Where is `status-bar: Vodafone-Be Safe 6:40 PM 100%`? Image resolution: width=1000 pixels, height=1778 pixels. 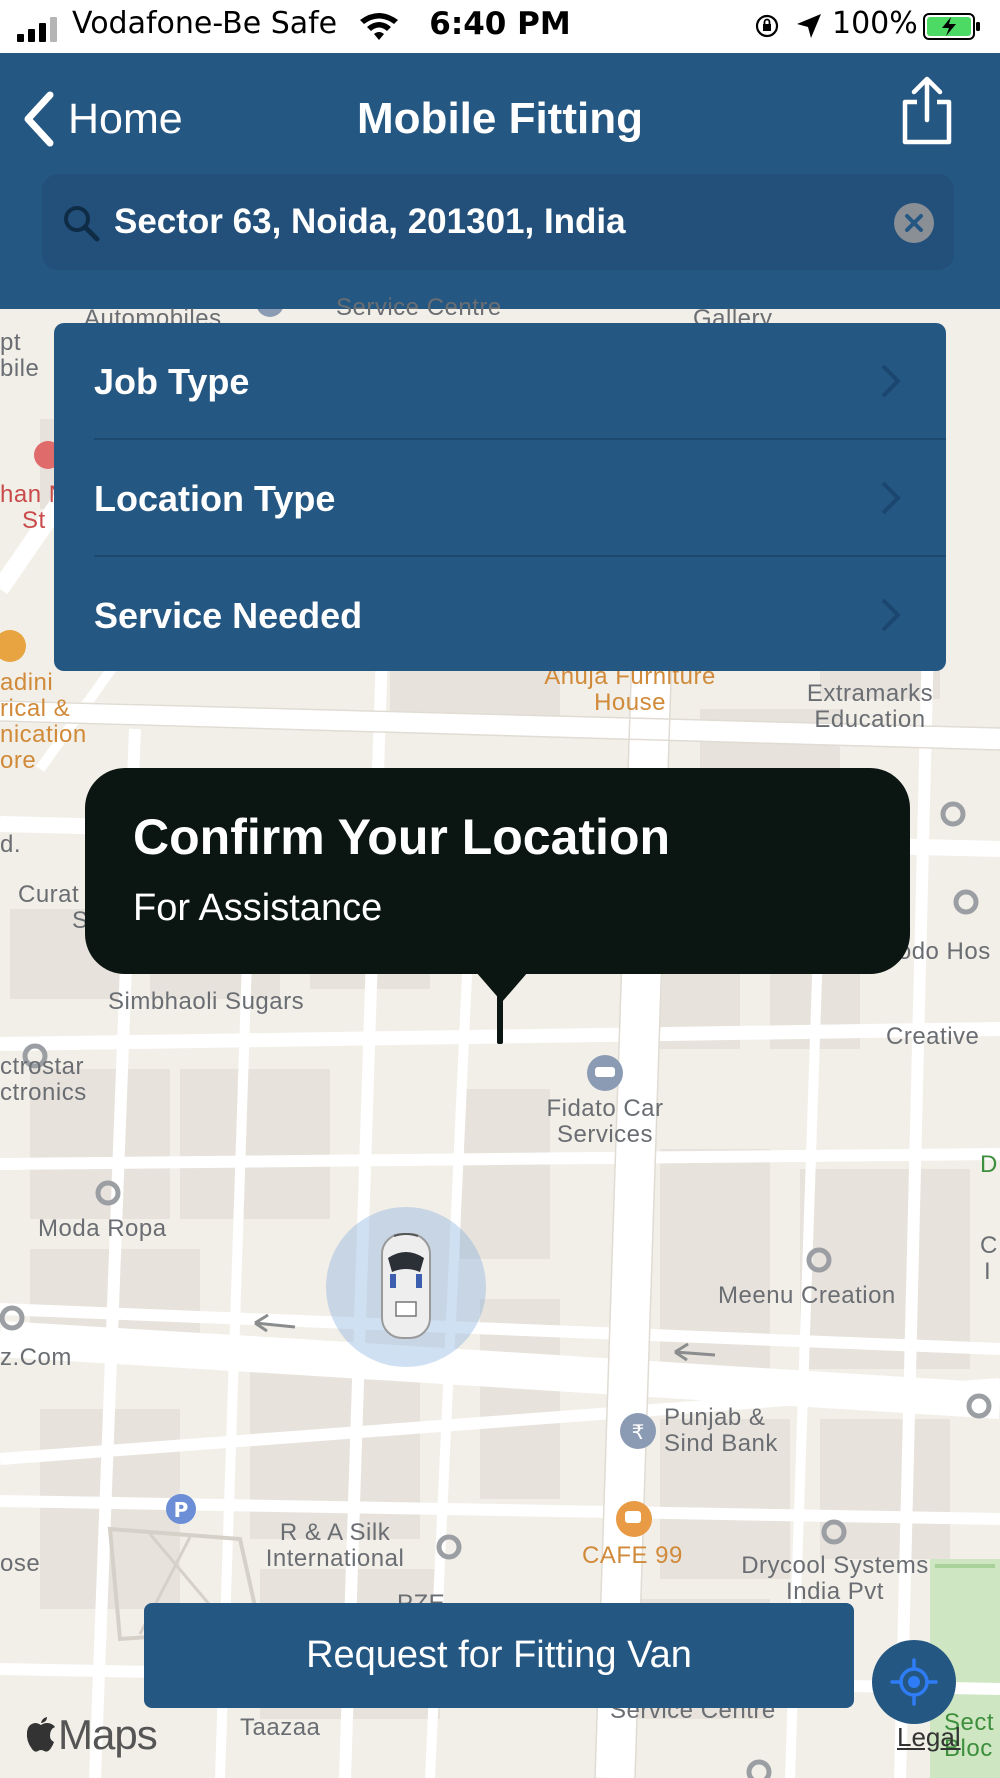
status-bar: Vodafone-Be Safe 6:40 PM 100% is located at coordinates (500, 26).